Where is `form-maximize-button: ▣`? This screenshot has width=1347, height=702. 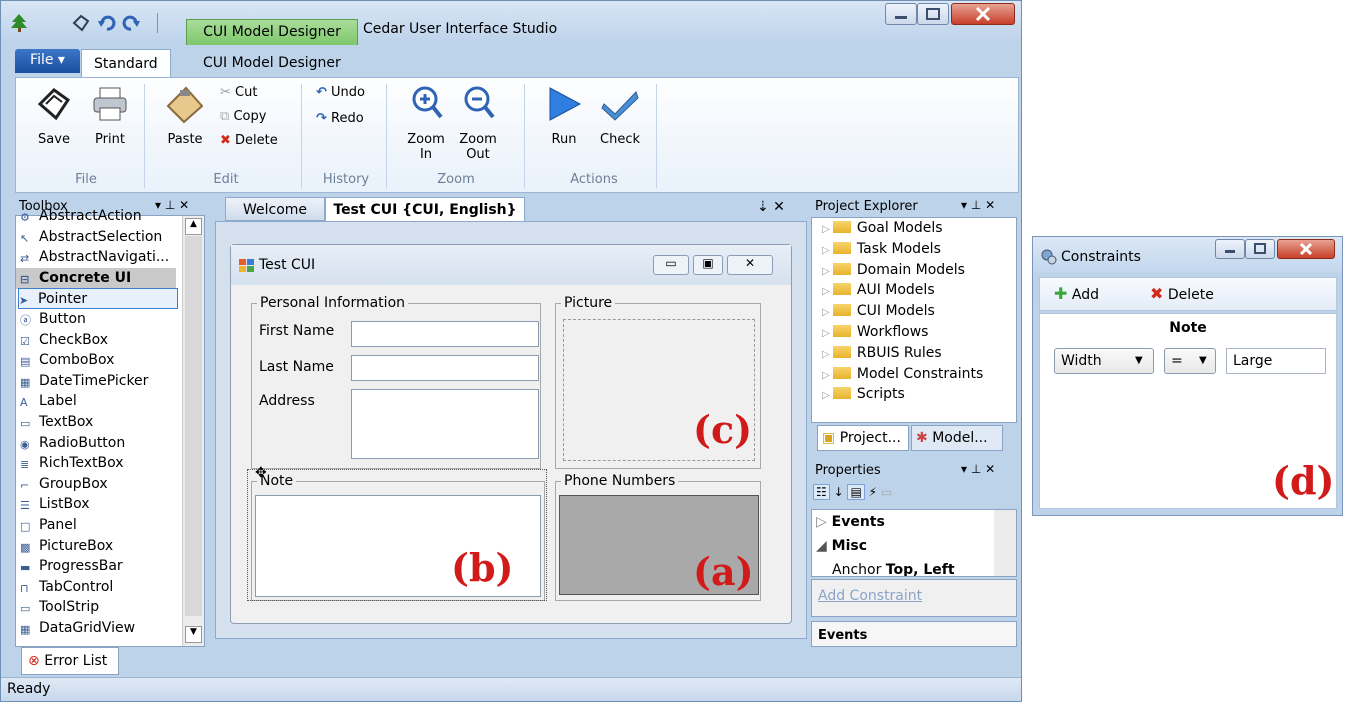 form-maximize-button: ▣ is located at coordinates (708, 265).